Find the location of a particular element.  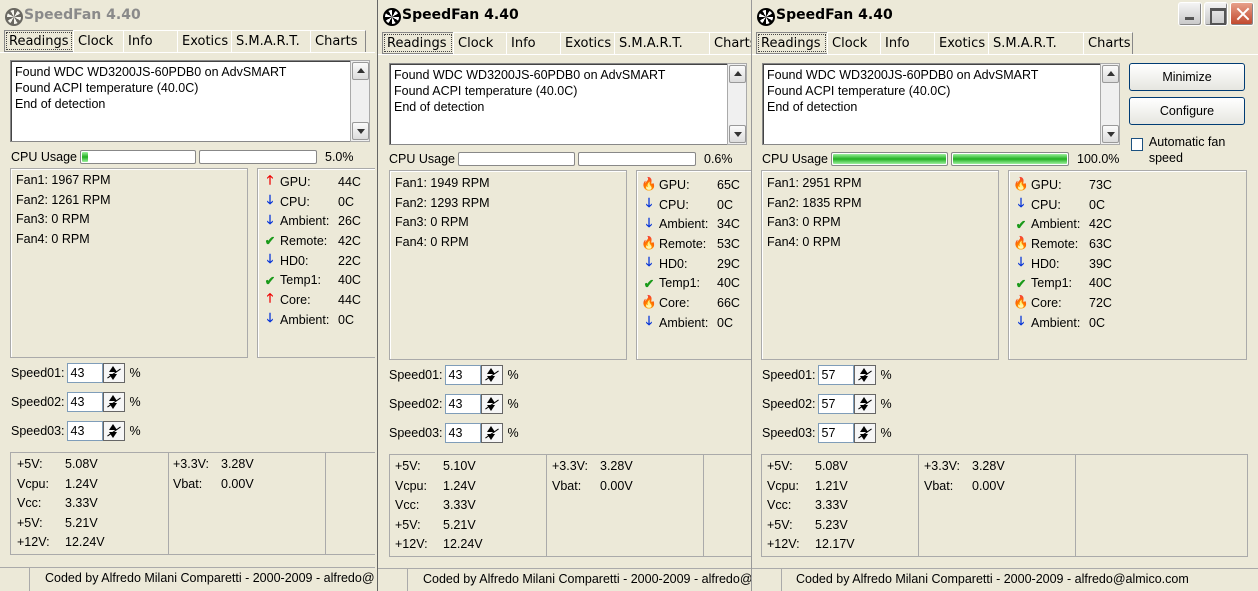

speedfan-logo-icon is located at coordinates (765, 16).